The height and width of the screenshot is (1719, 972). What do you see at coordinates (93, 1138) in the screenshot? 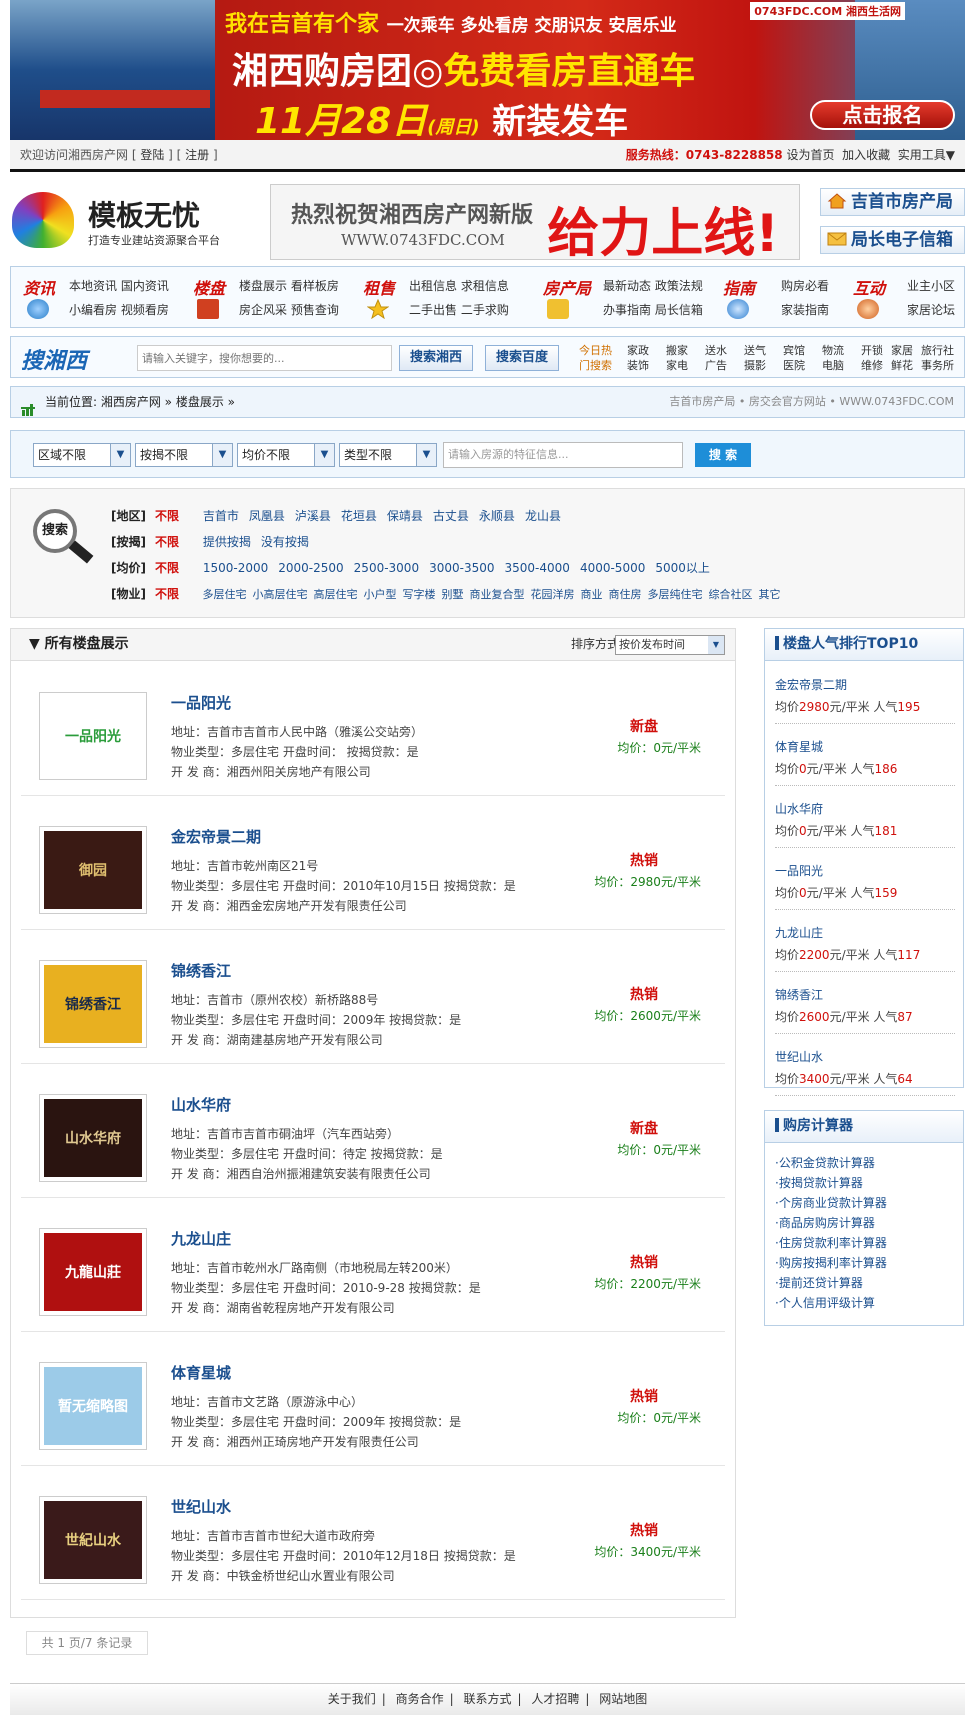
I see `listing-thumbnail: 山水华府` at bounding box center [93, 1138].